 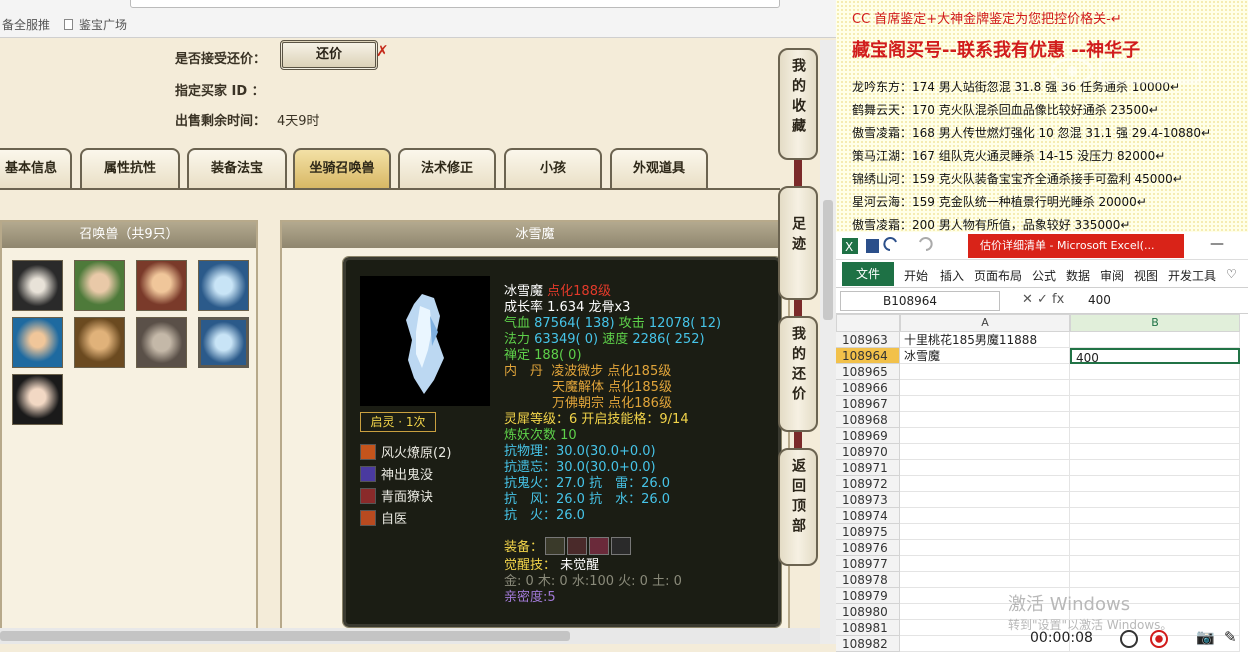 What do you see at coordinates (1155, 323) in the screenshot?
I see `column-header-b: B` at bounding box center [1155, 323].